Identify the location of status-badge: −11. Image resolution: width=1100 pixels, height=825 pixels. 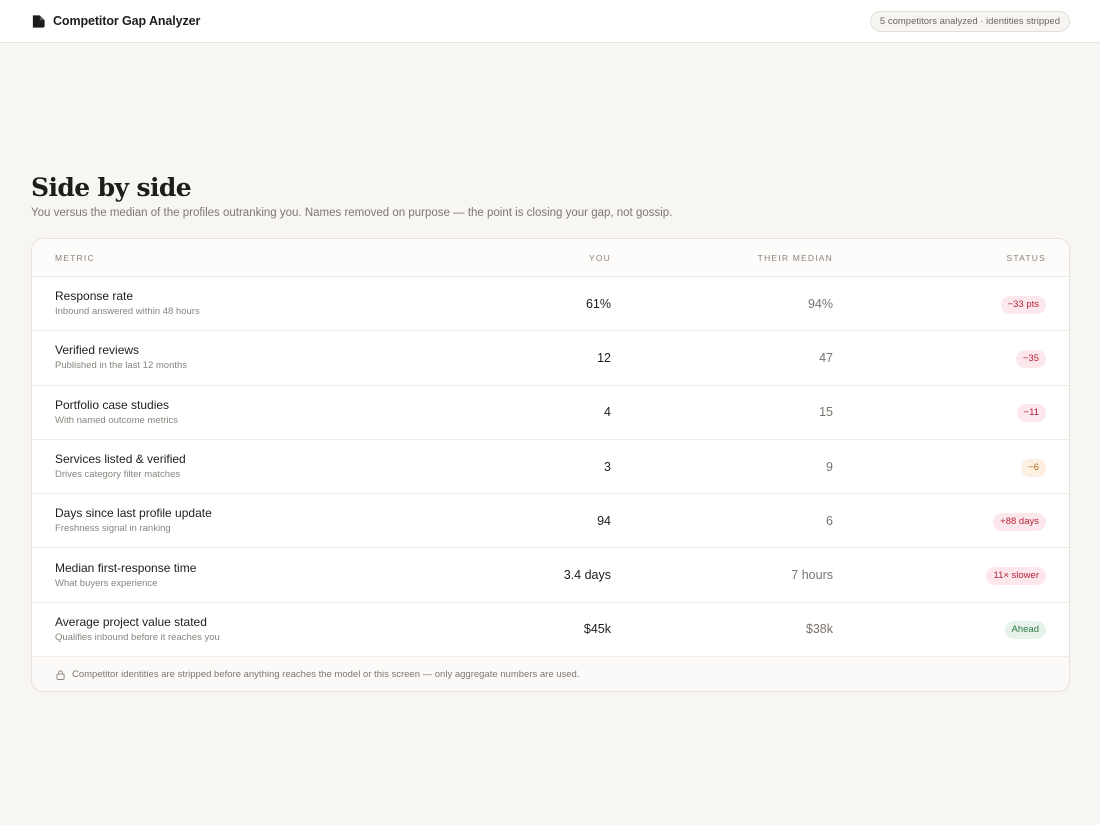
(1031, 413).